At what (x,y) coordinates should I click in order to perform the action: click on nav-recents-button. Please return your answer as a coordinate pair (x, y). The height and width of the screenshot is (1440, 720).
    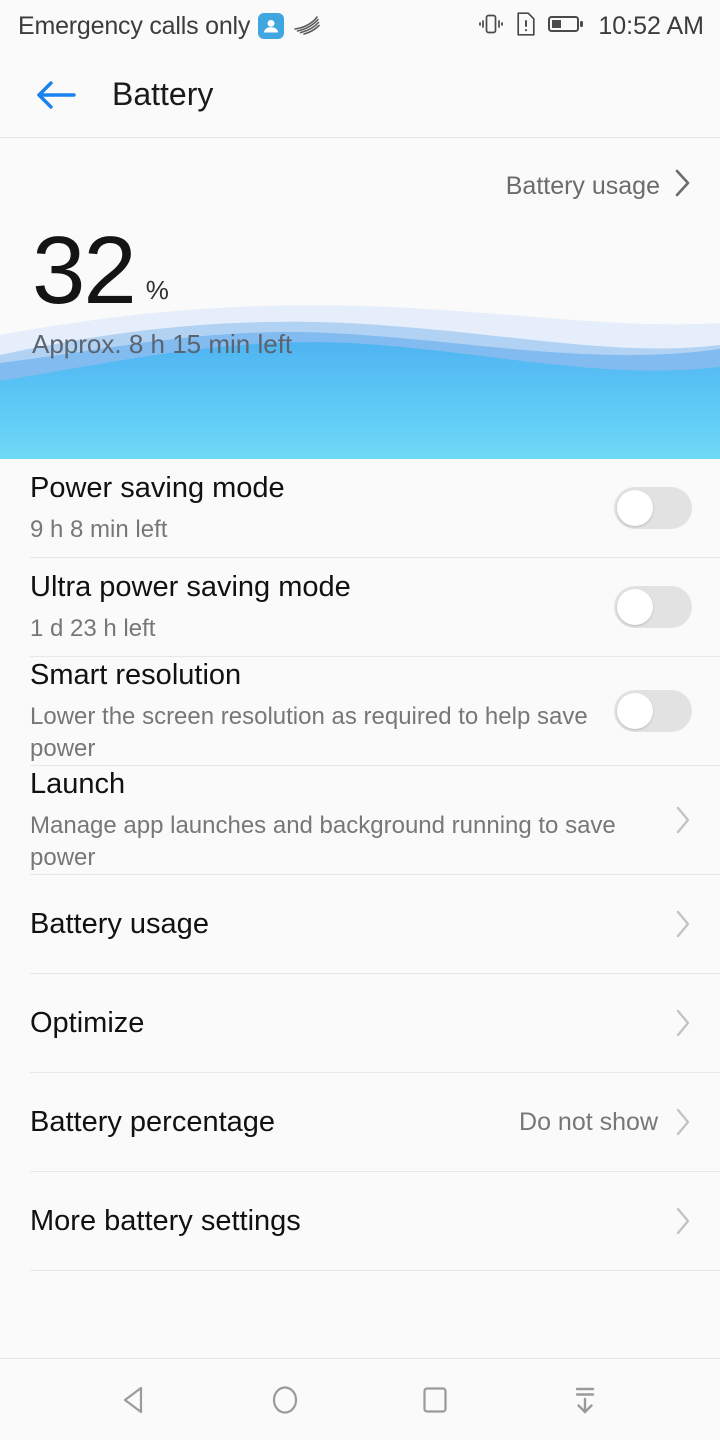
    Looking at the image, I should click on (435, 1400).